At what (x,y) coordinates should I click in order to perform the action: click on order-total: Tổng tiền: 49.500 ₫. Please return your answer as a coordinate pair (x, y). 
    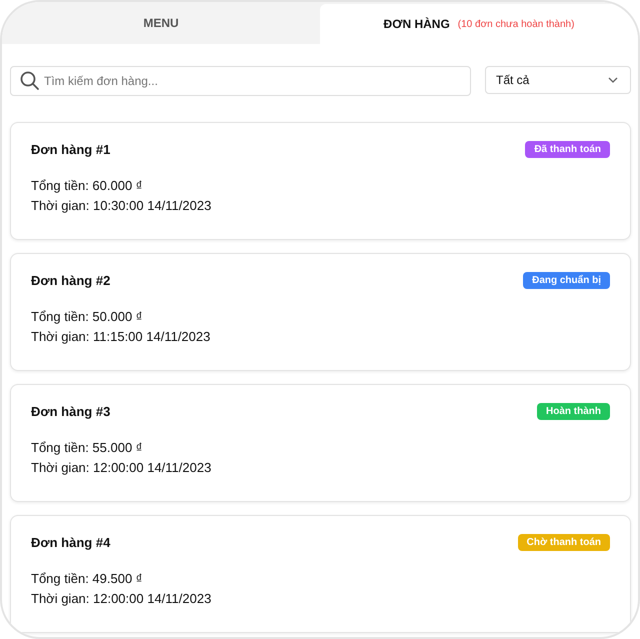
    Looking at the image, I should click on (87, 579).